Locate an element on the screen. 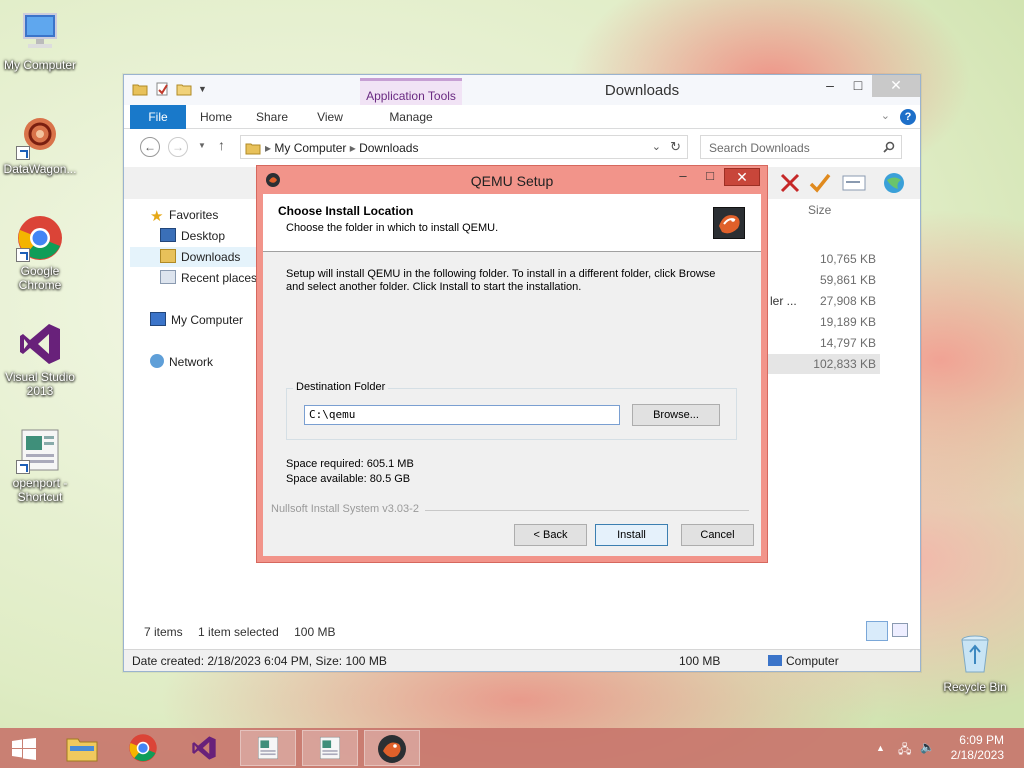 The height and width of the screenshot is (768, 1024). rename-icon is located at coordinates (854, 183).